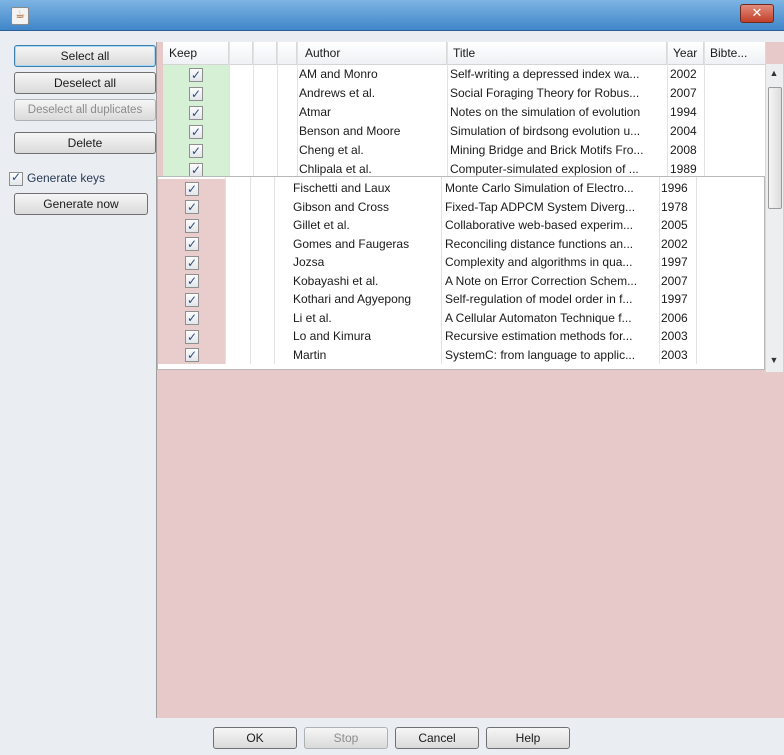  What do you see at coordinates (674, 243) in the screenshot?
I see `year-cell: 2002` at bounding box center [674, 243].